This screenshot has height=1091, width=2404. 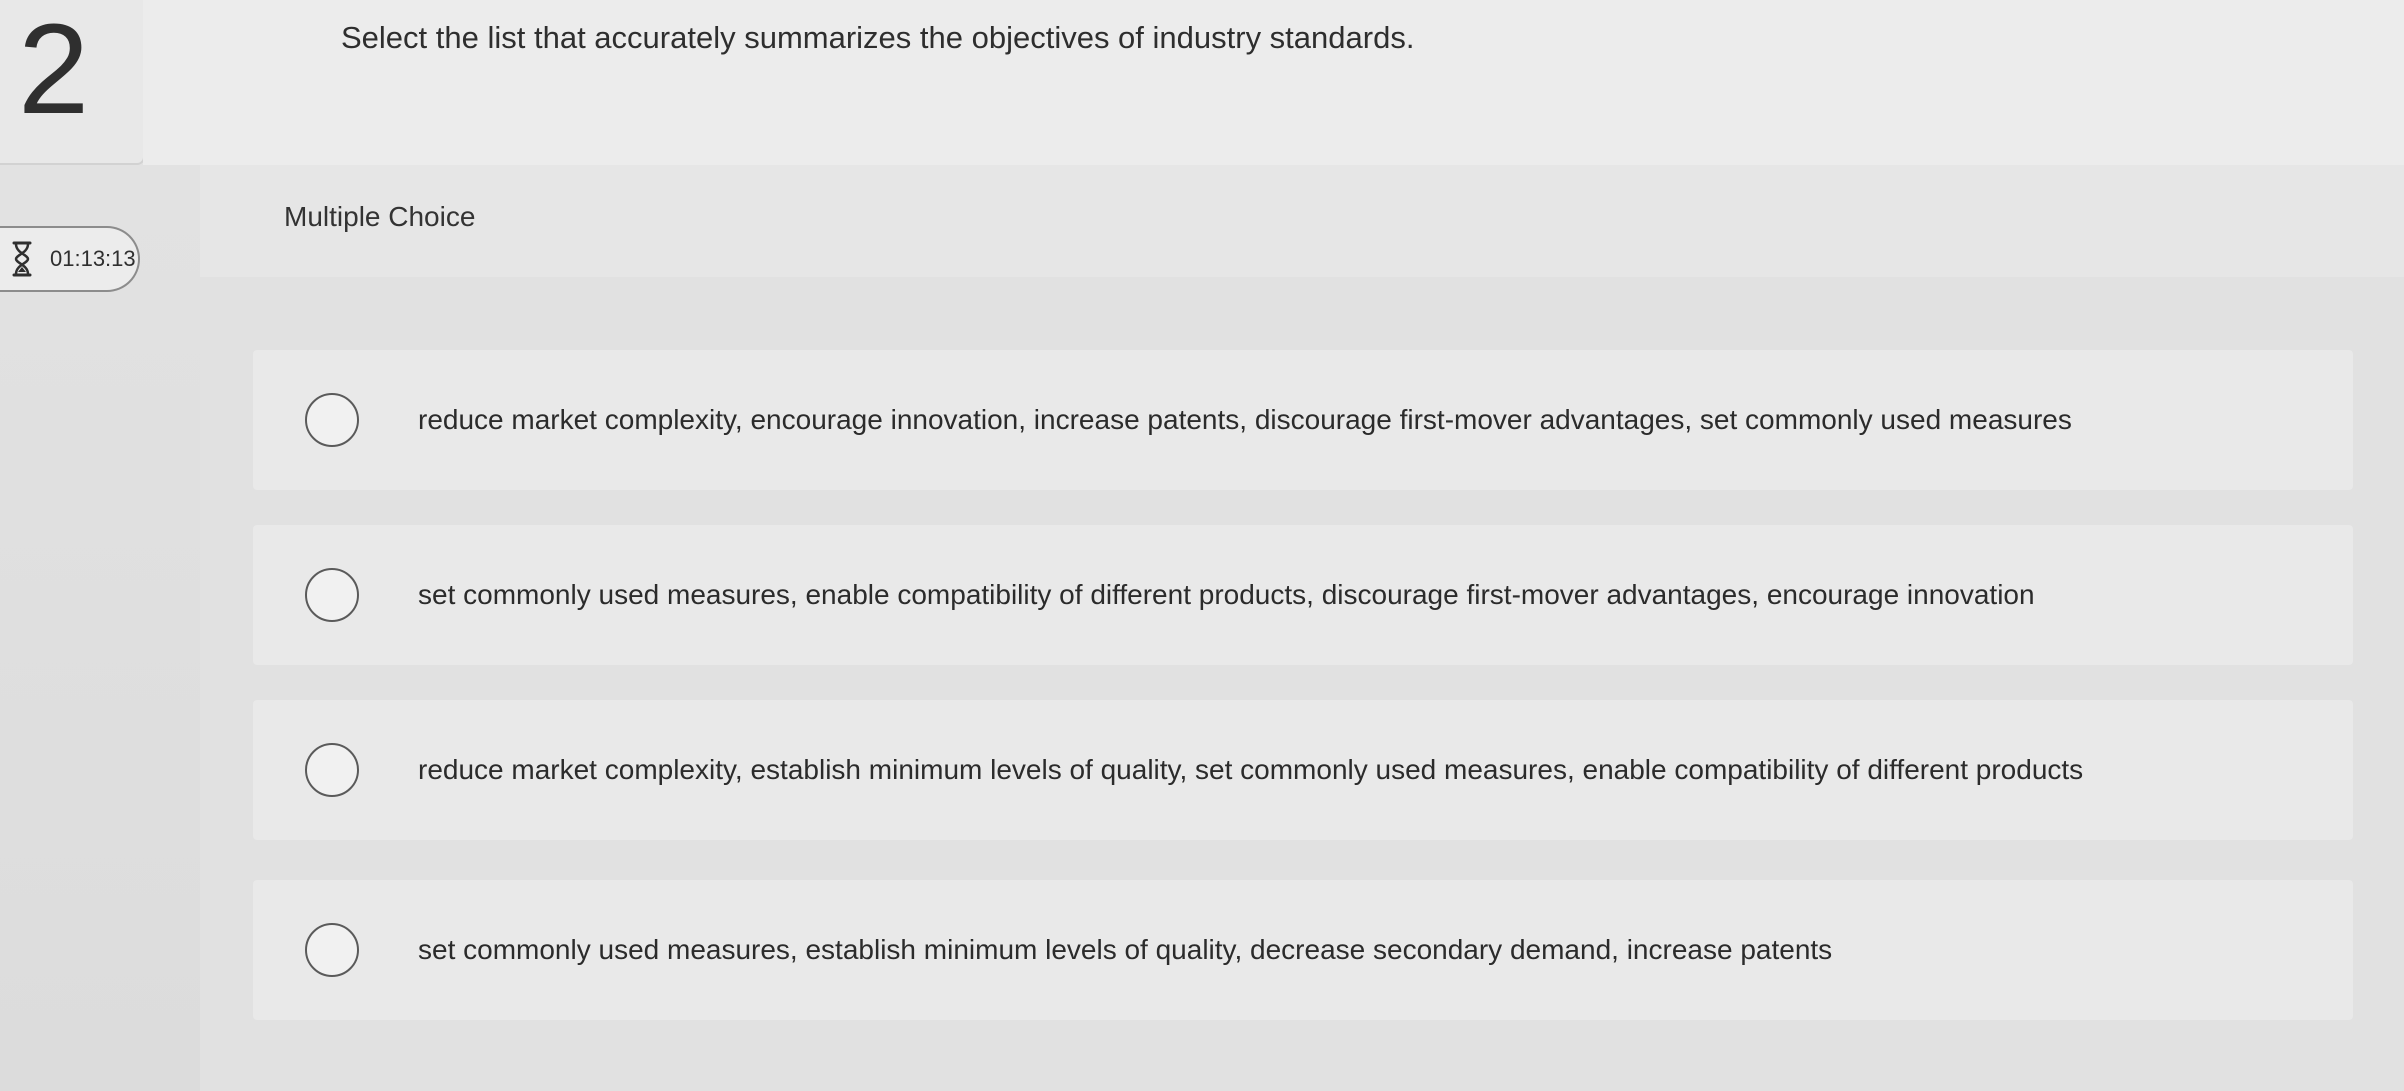 What do you see at coordinates (1302, 221) in the screenshot?
I see `question-type-bar` at bounding box center [1302, 221].